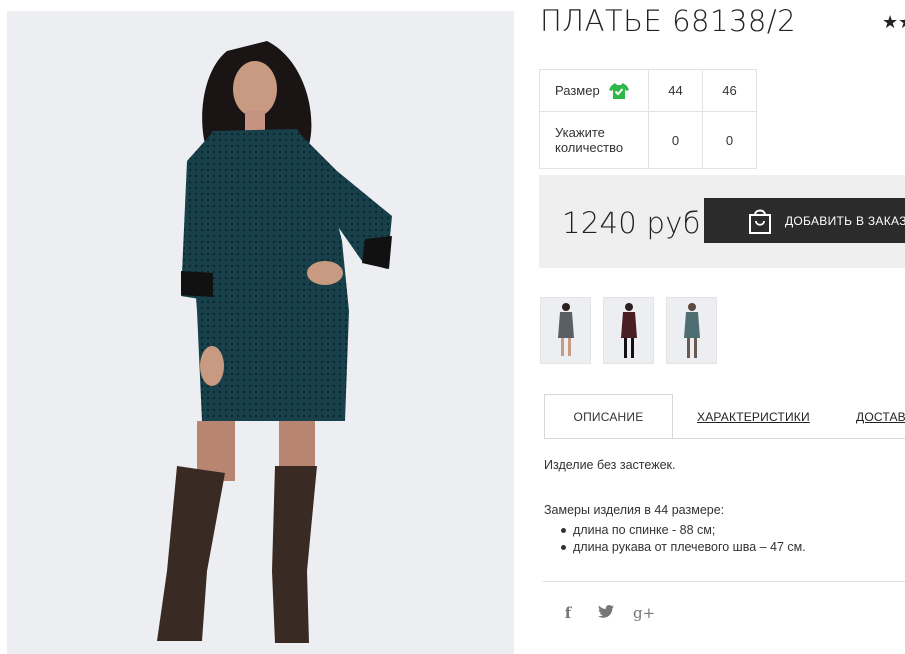  I want to click on shopping-bag-icon, so click(760, 221).